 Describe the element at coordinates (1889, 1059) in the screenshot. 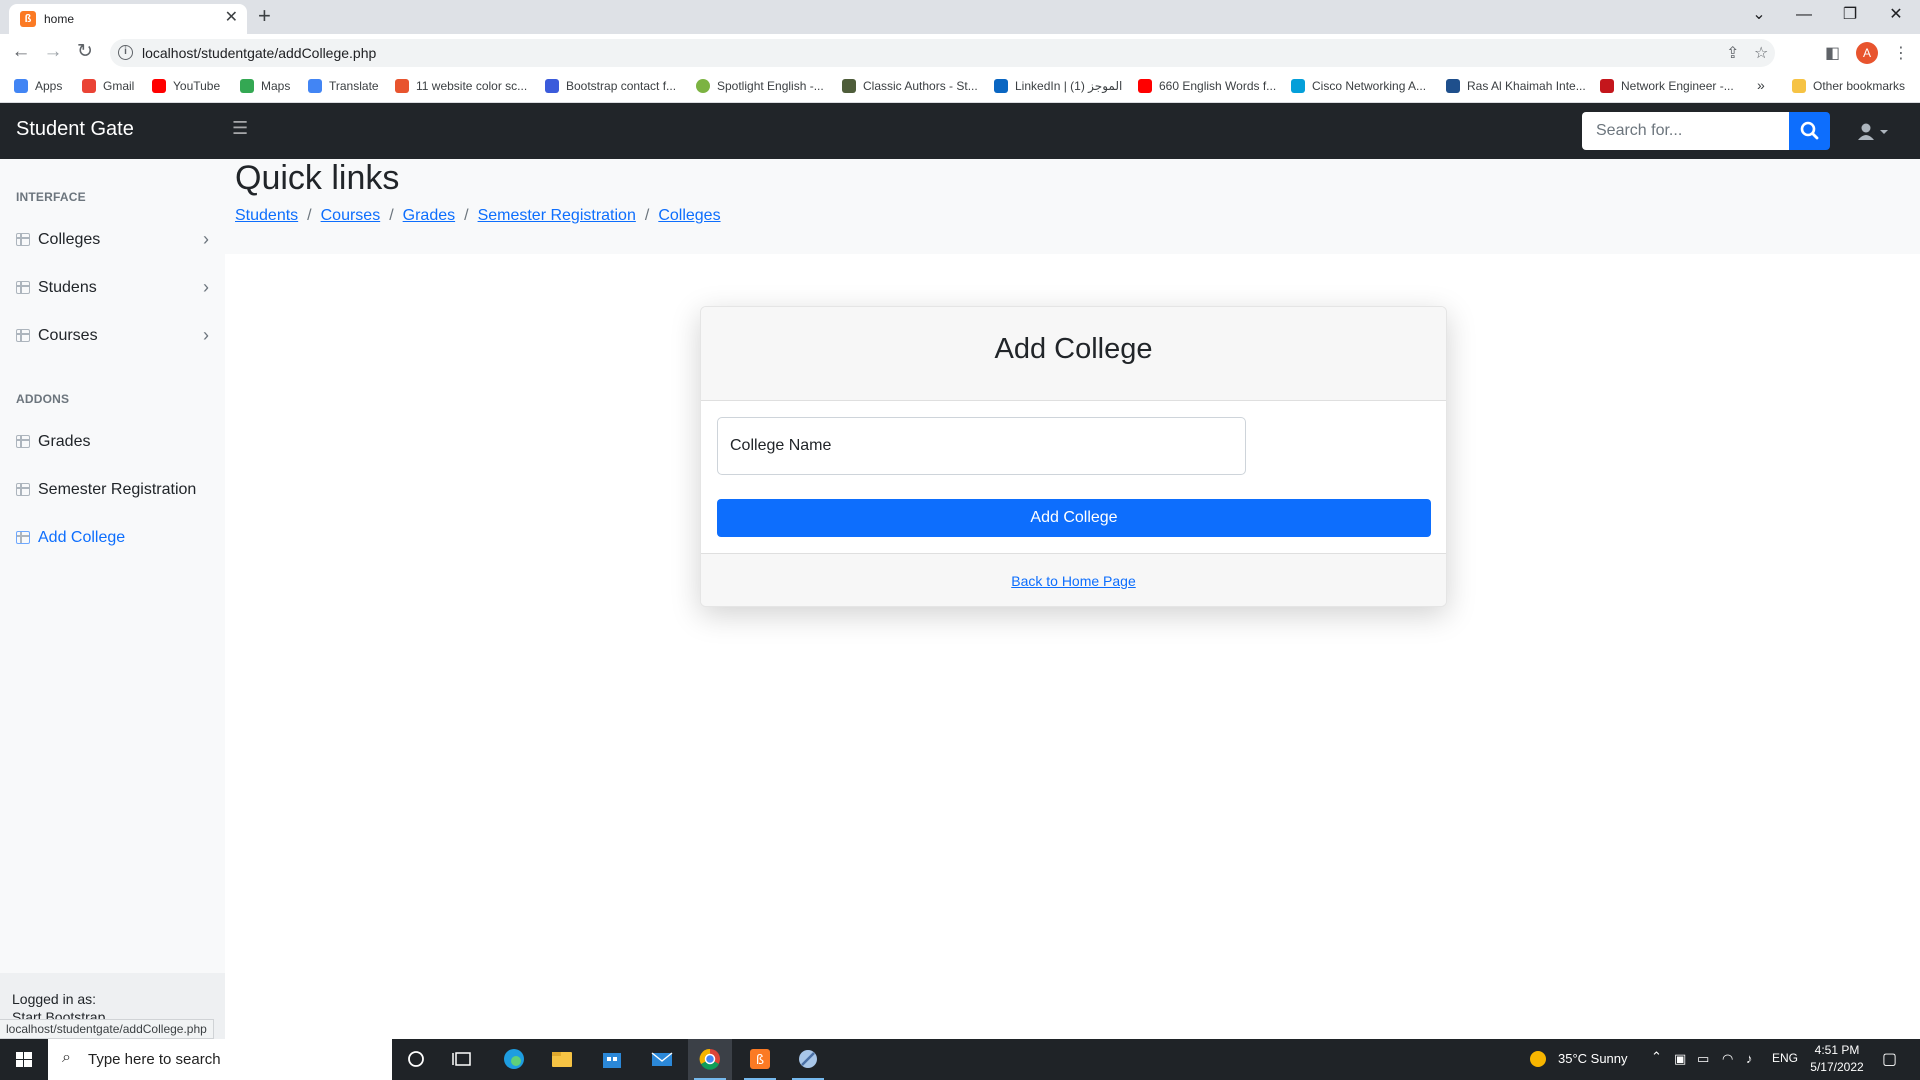

I see `notification-center-icon: ▢` at that location.